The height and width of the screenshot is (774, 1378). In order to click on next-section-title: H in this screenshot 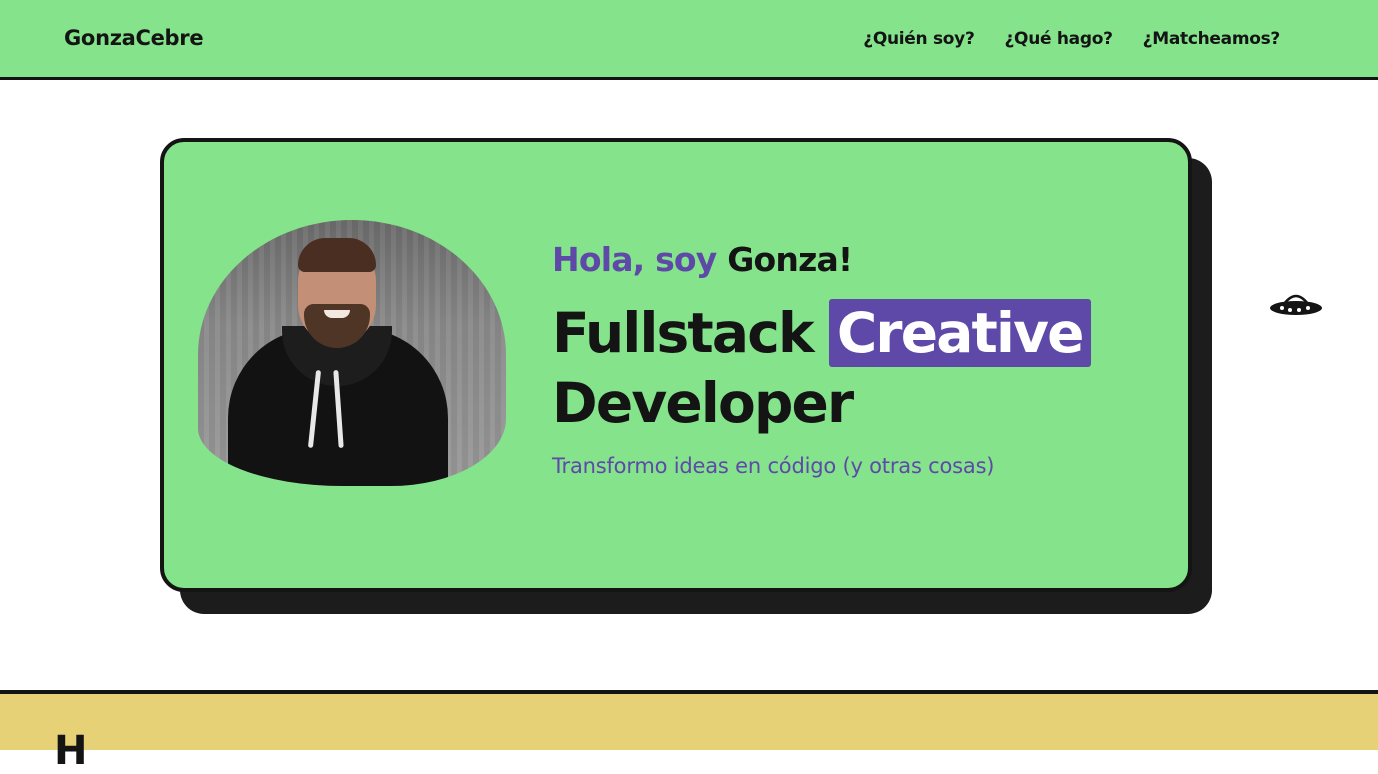, I will do `click(71, 751)`.